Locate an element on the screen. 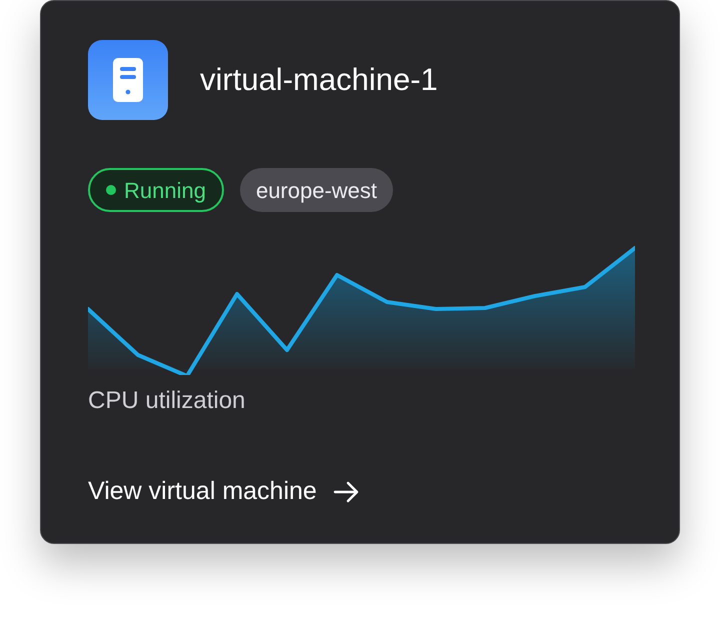  arrow-right-icon is located at coordinates (345, 491).